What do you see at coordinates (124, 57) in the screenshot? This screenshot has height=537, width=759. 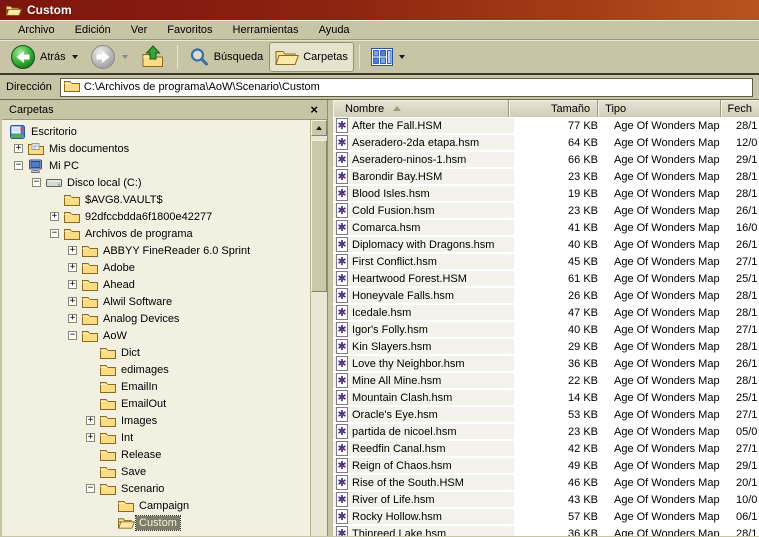 I see `forward-dropdown-caret` at bounding box center [124, 57].